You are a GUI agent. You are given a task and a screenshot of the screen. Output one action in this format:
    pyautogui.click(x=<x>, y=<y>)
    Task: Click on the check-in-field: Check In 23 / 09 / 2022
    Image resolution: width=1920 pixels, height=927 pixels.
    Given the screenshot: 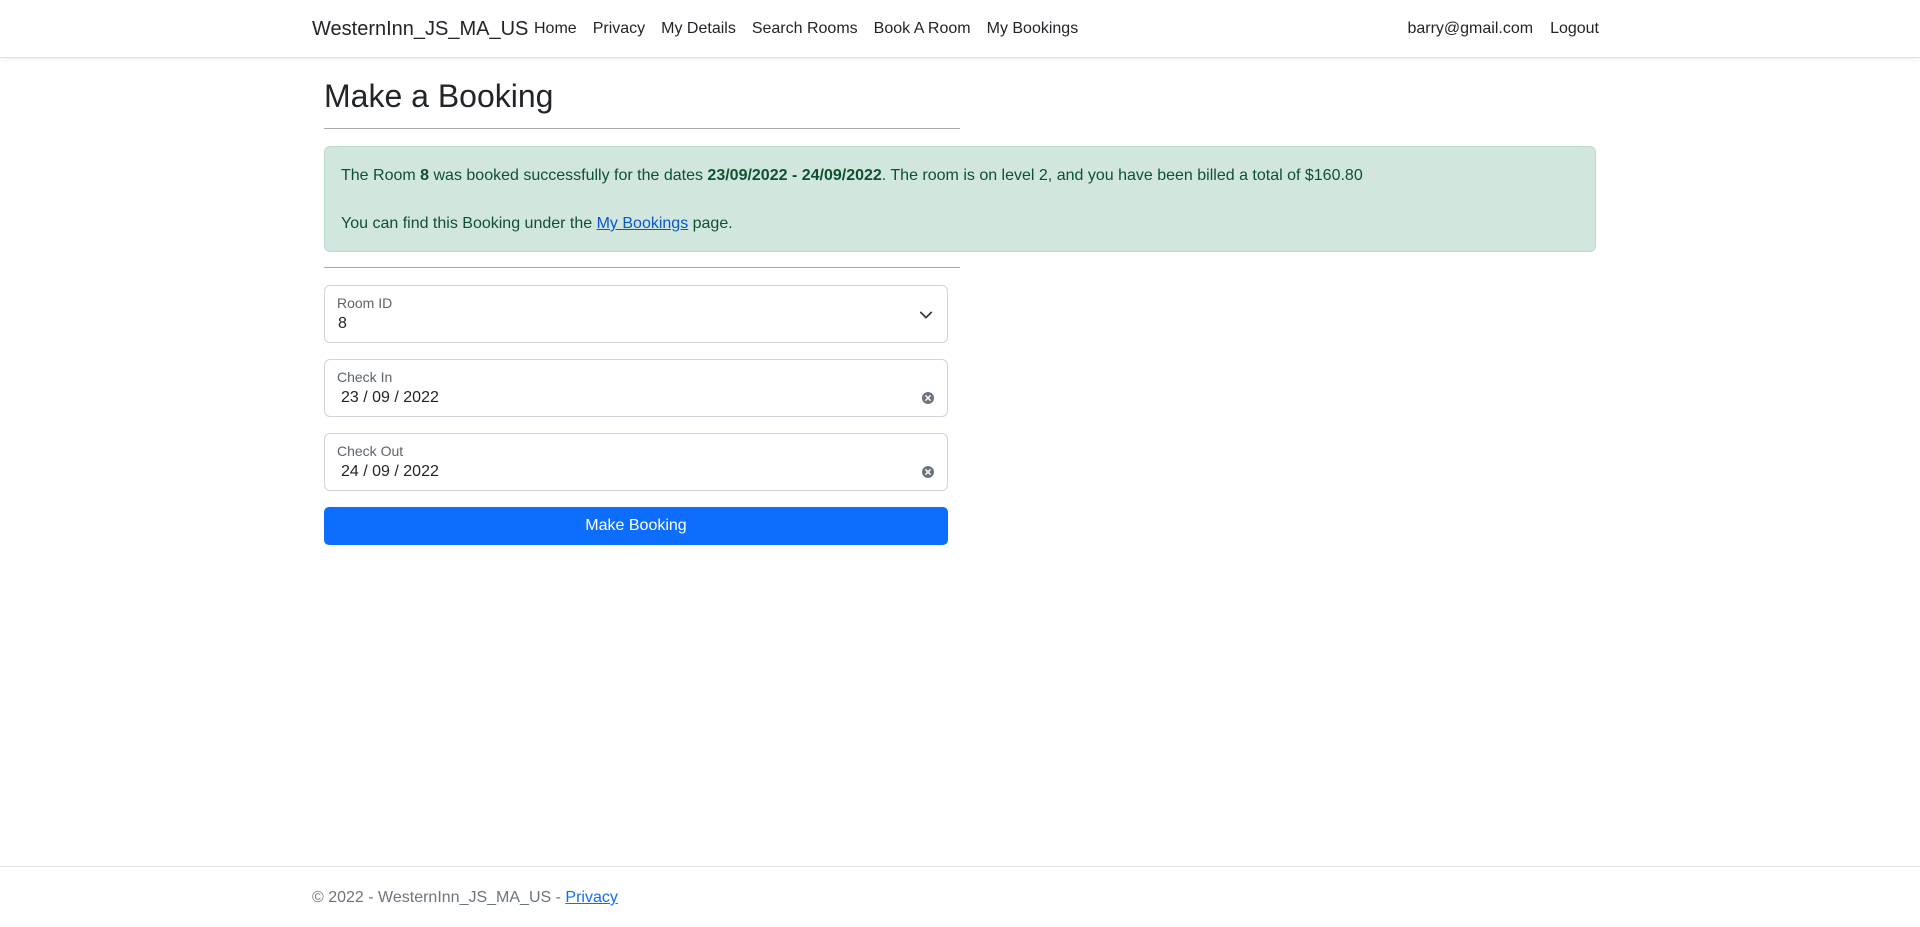 What is the action you would take?
    pyautogui.click(x=636, y=388)
    